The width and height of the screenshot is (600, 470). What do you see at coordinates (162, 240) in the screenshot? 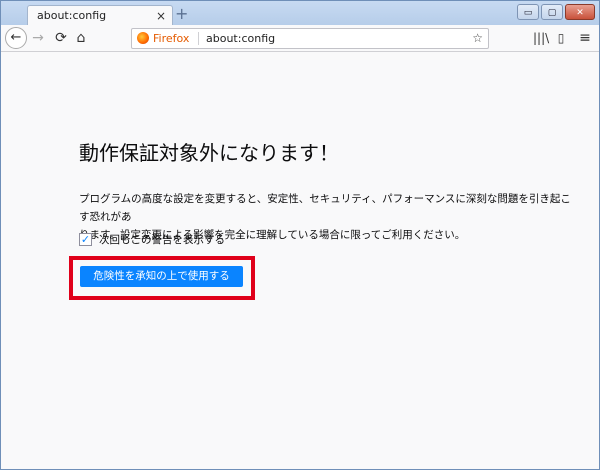
I see `show-warning-label: 次回もこの警告を表示する` at bounding box center [162, 240].